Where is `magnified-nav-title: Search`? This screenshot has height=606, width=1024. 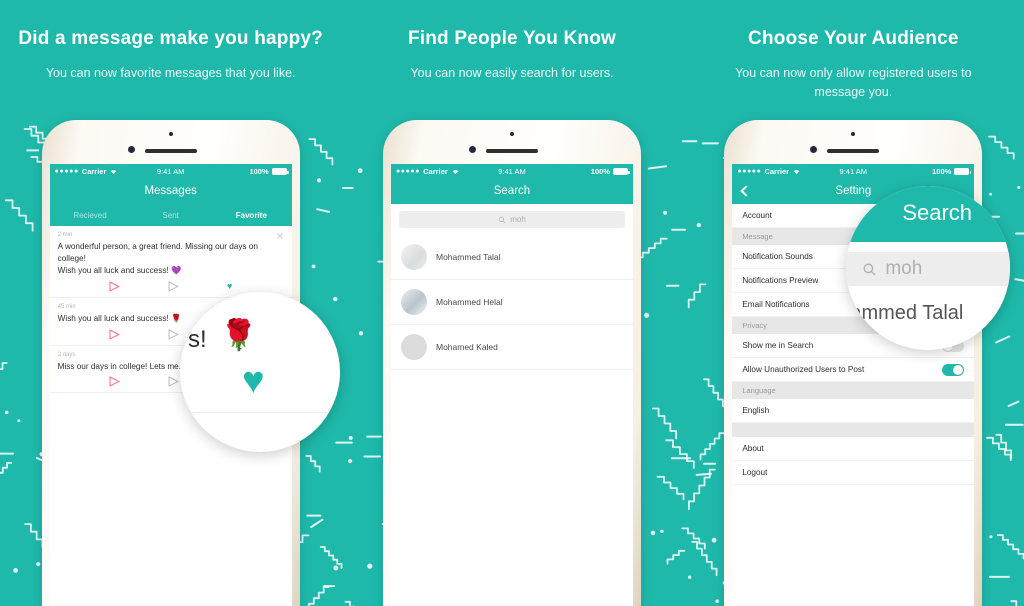 magnified-nav-title: Search is located at coordinates (937, 212).